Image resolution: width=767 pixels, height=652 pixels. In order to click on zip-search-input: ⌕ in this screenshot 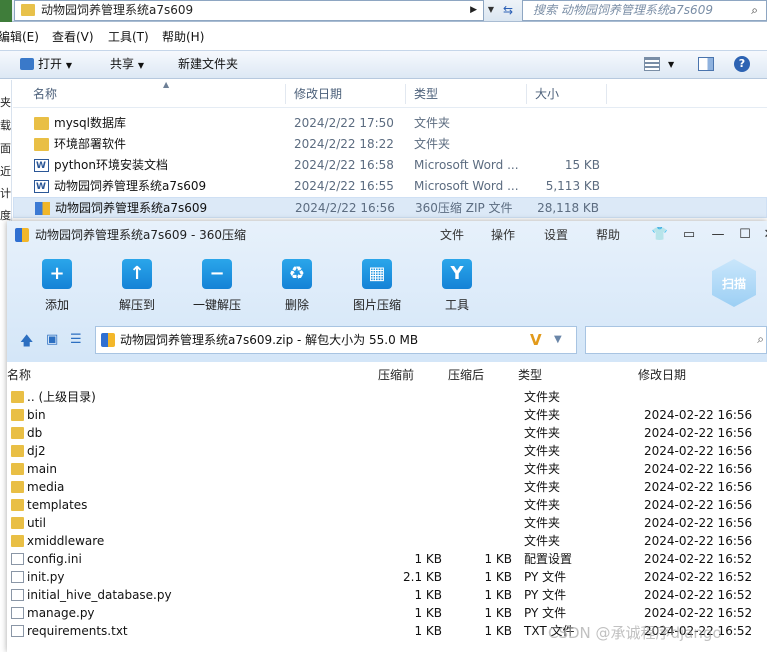, I will do `click(676, 340)`.